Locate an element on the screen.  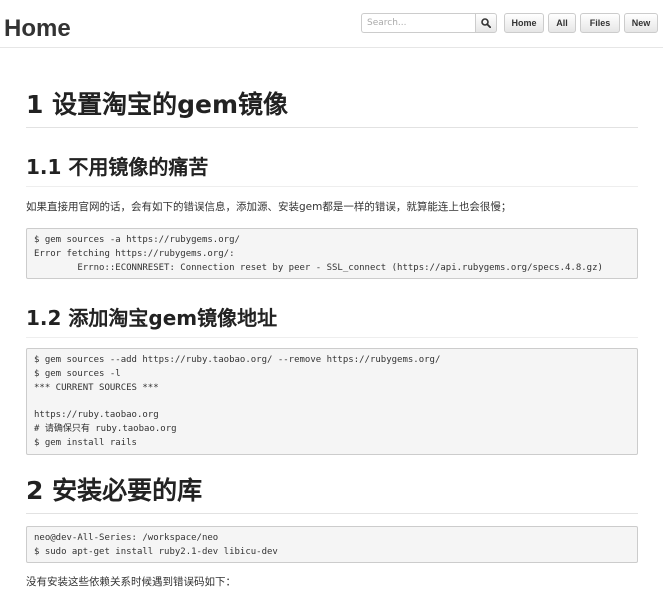
code-line: # 请确保只有 ruby.taobao.org is located at coordinates (105, 428).